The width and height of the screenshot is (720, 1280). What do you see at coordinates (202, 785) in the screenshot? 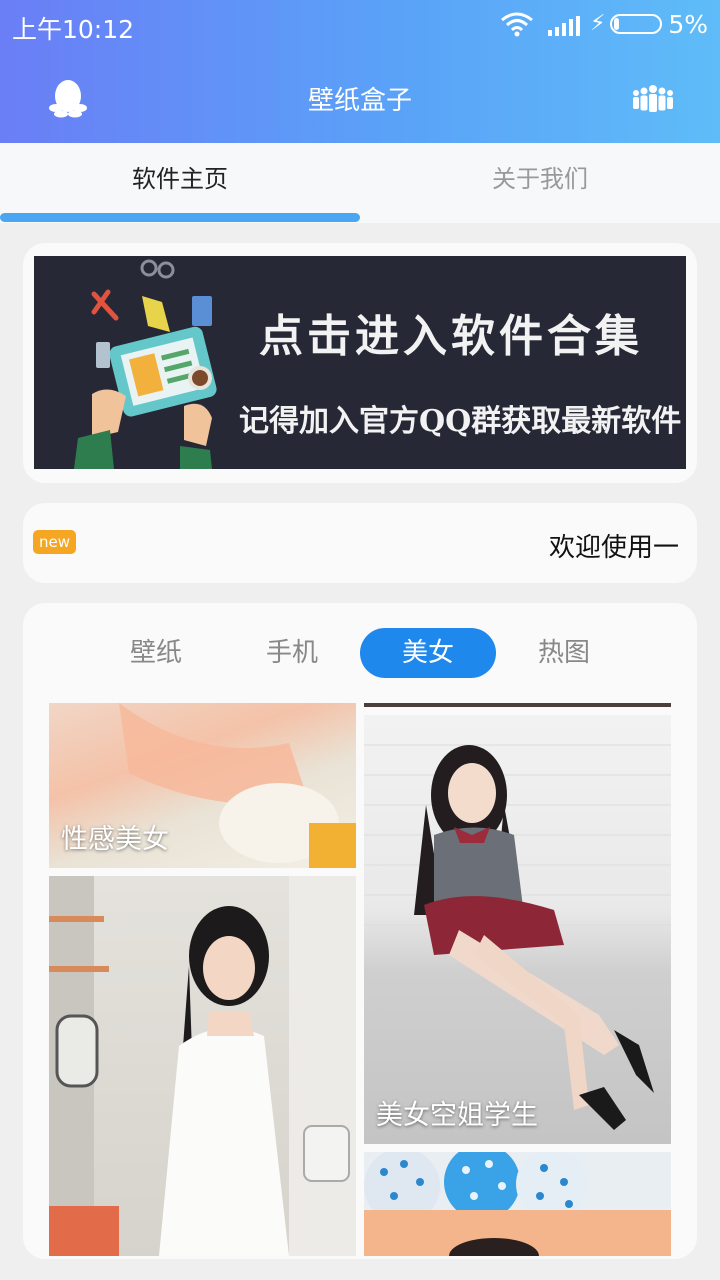
I see `gallery-image: 性感美女` at bounding box center [202, 785].